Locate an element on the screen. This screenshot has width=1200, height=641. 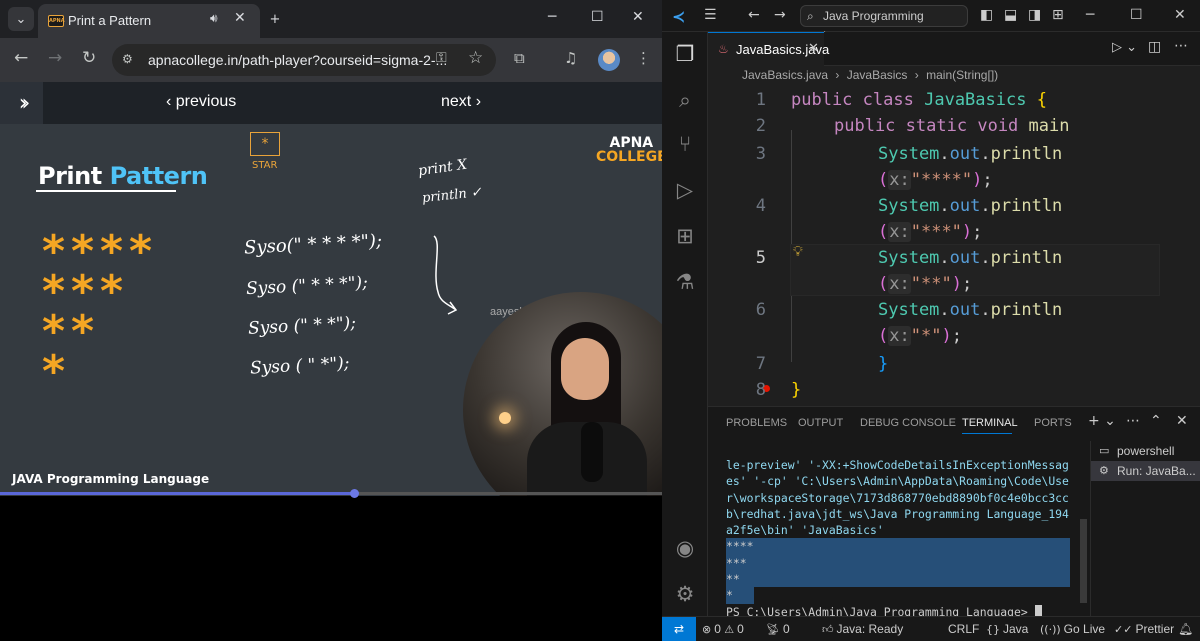
toggle-sidebar-icon: ◧ is located at coordinates (986, 15).